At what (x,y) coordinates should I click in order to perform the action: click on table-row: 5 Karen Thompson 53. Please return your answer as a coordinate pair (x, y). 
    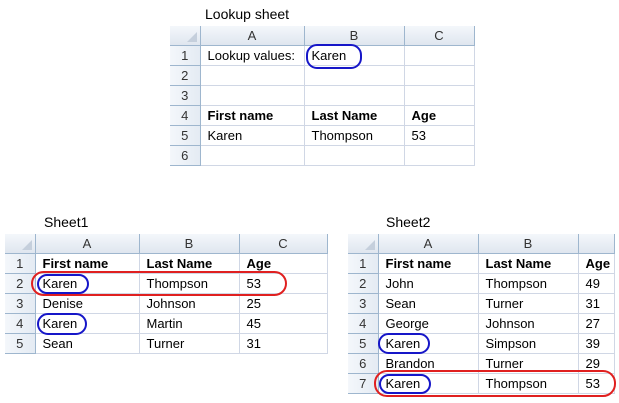
    Looking at the image, I should click on (322, 135).